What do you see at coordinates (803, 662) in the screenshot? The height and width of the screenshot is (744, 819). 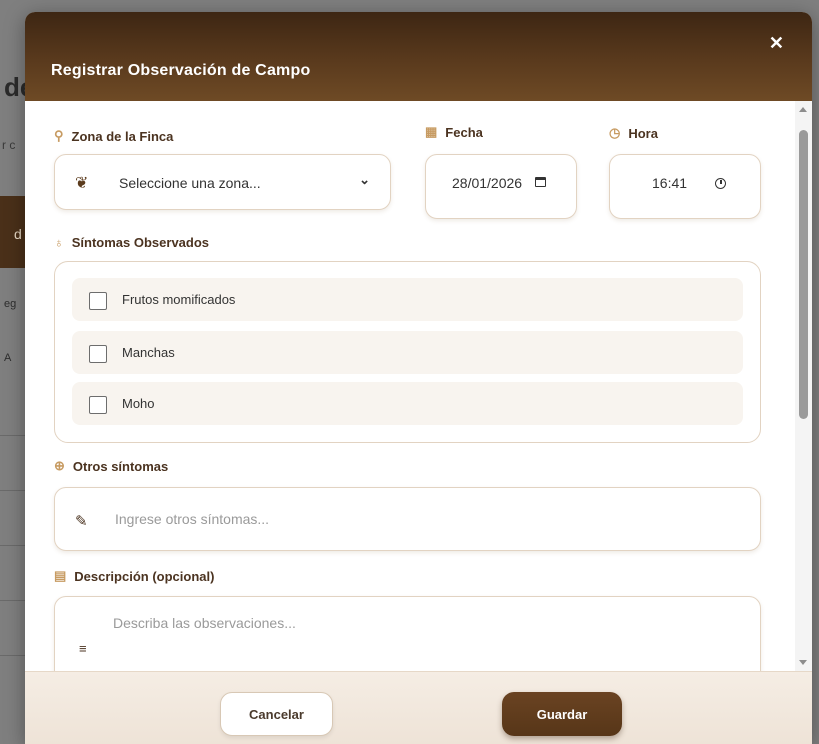 I see `scroll-down-icon` at bounding box center [803, 662].